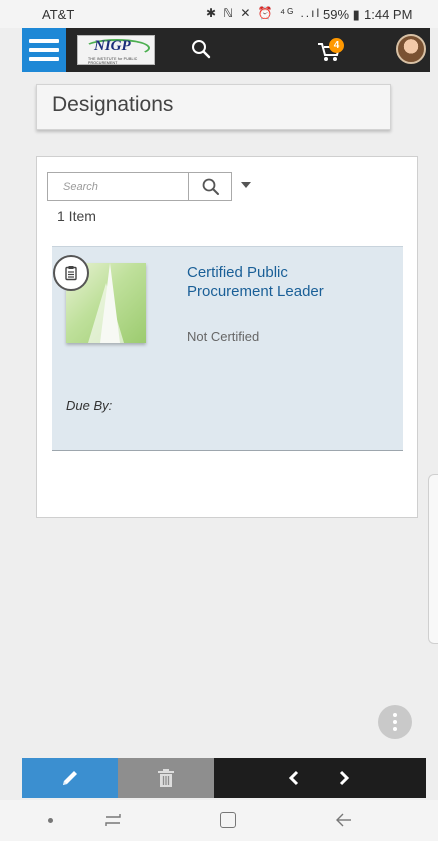 The height and width of the screenshot is (841, 438). What do you see at coordinates (219, 820) in the screenshot?
I see `android-navigation-bar` at bounding box center [219, 820].